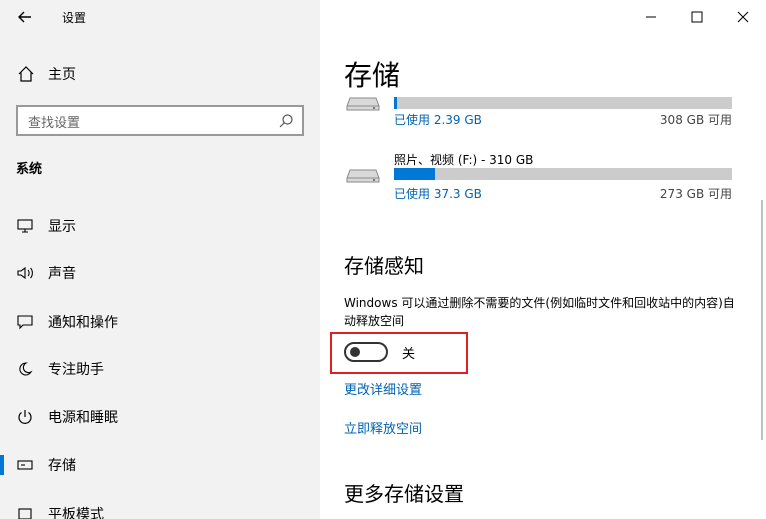 Image resolution: width=766 pixels, height=519 pixels. Describe the element at coordinates (62, 274) in the screenshot. I see `sidebar-item-label: 声音` at that location.